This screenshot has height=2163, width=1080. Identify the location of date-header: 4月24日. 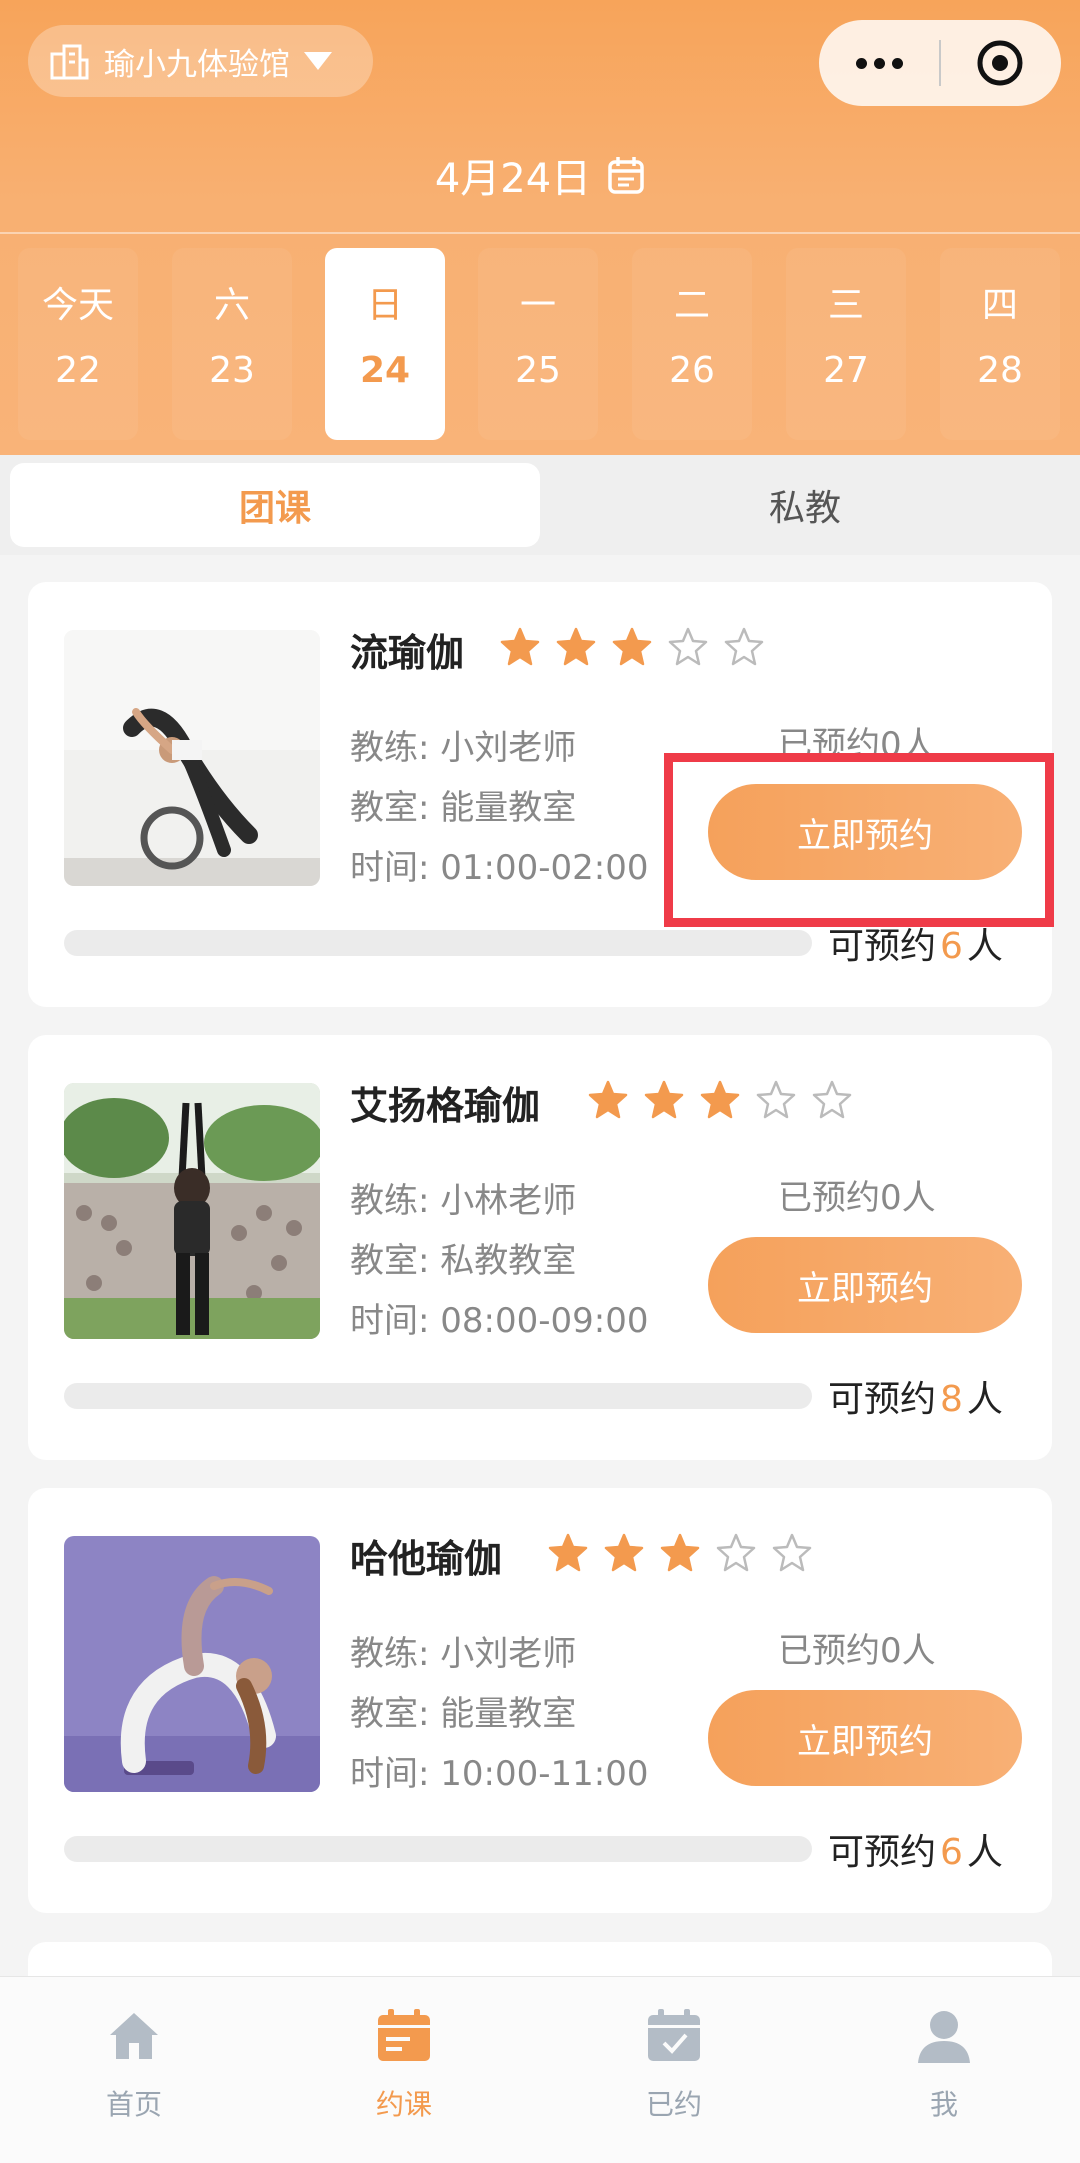
(540, 175).